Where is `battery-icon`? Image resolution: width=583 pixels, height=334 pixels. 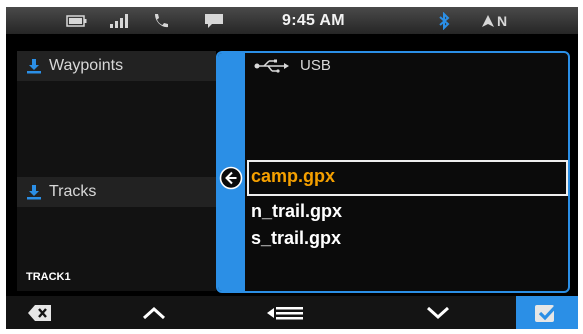 battery-icon is located at coordinates (77, 20).